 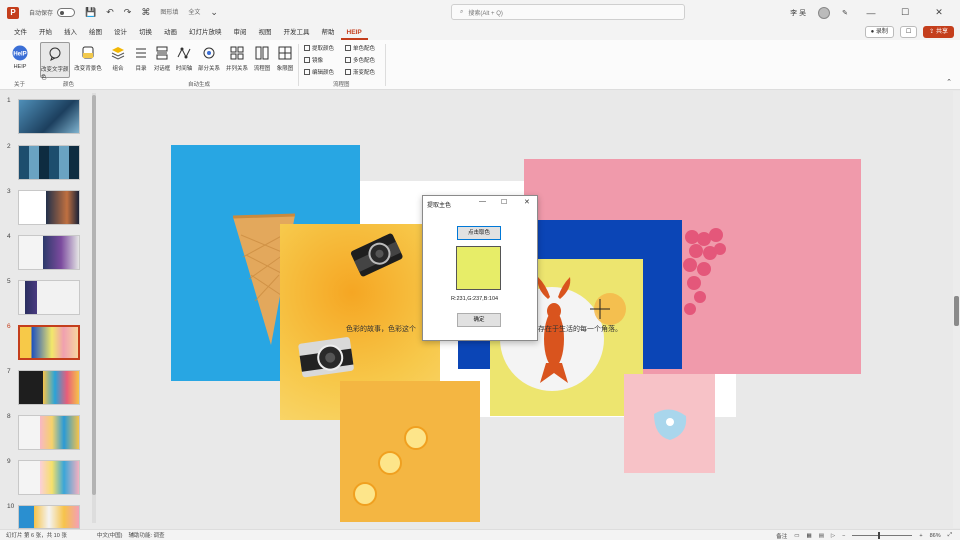 What do you see at coordinates (262, 69) in the screenshot?
I see `flowchart-label: 流程图` at bounding box center [262, 69].